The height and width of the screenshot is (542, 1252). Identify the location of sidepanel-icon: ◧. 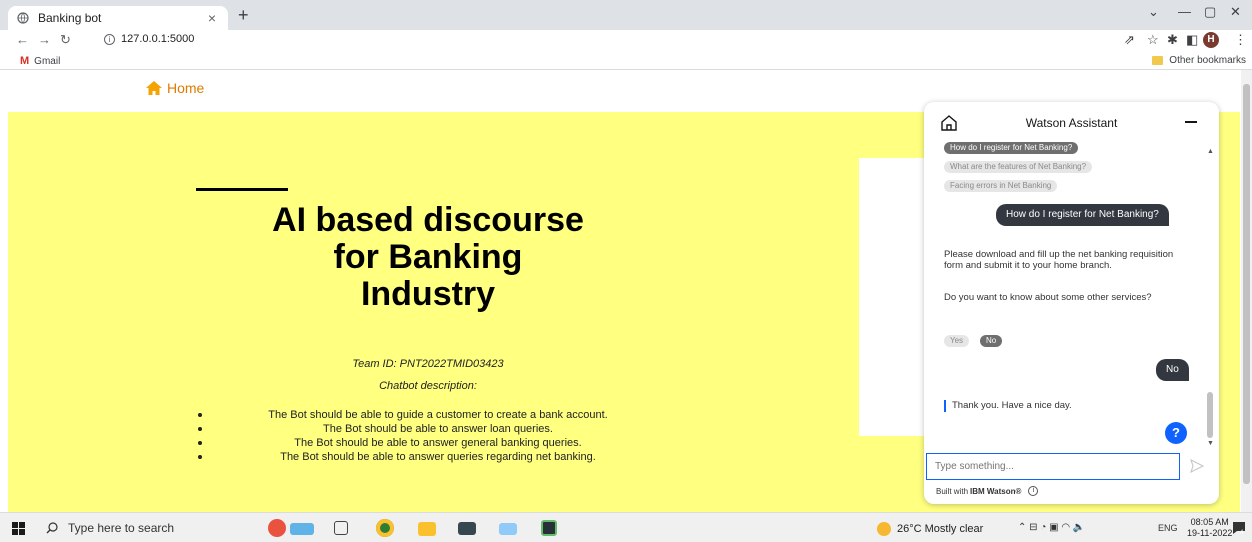
(1192, 40).